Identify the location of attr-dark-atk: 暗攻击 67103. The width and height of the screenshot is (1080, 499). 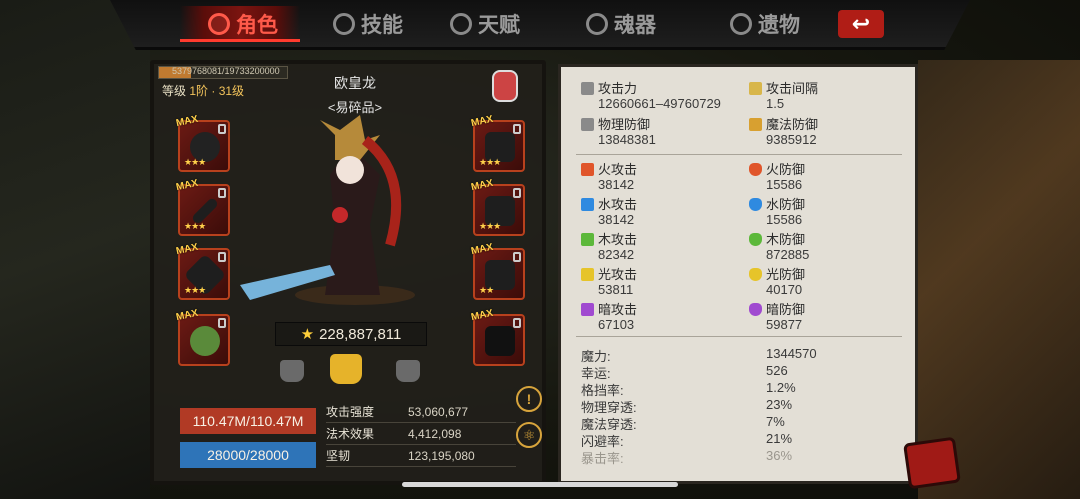
(609, 317).